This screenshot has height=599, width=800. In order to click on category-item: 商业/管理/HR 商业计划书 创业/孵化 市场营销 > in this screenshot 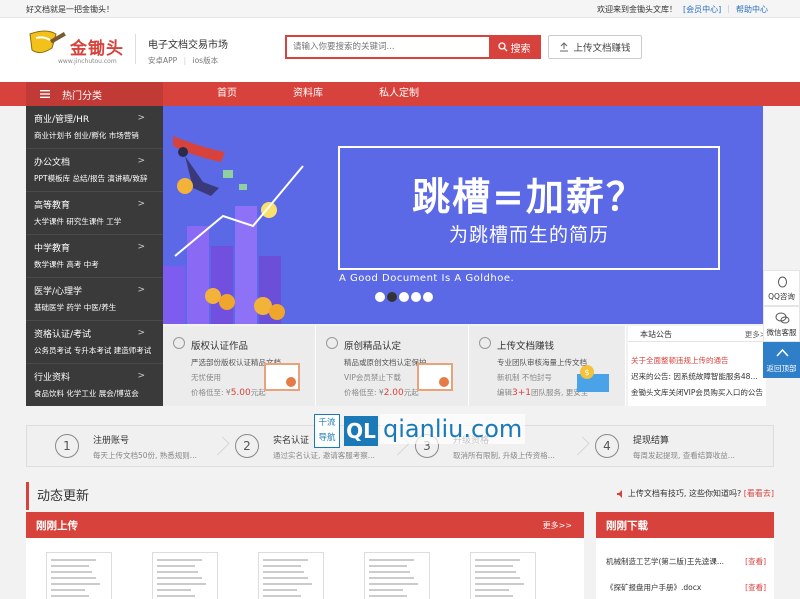, I will do `click(94, 127)`.